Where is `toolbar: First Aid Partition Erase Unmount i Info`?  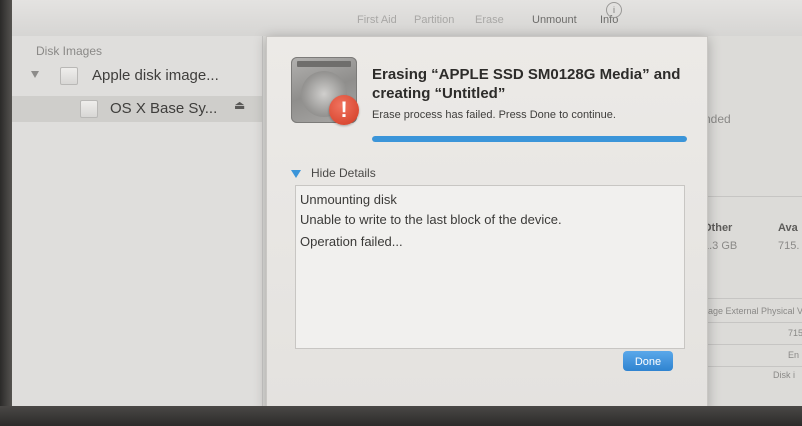
toolbar: First Aid Partition Erase Unmount i Info is located at coordinates (407, 18).